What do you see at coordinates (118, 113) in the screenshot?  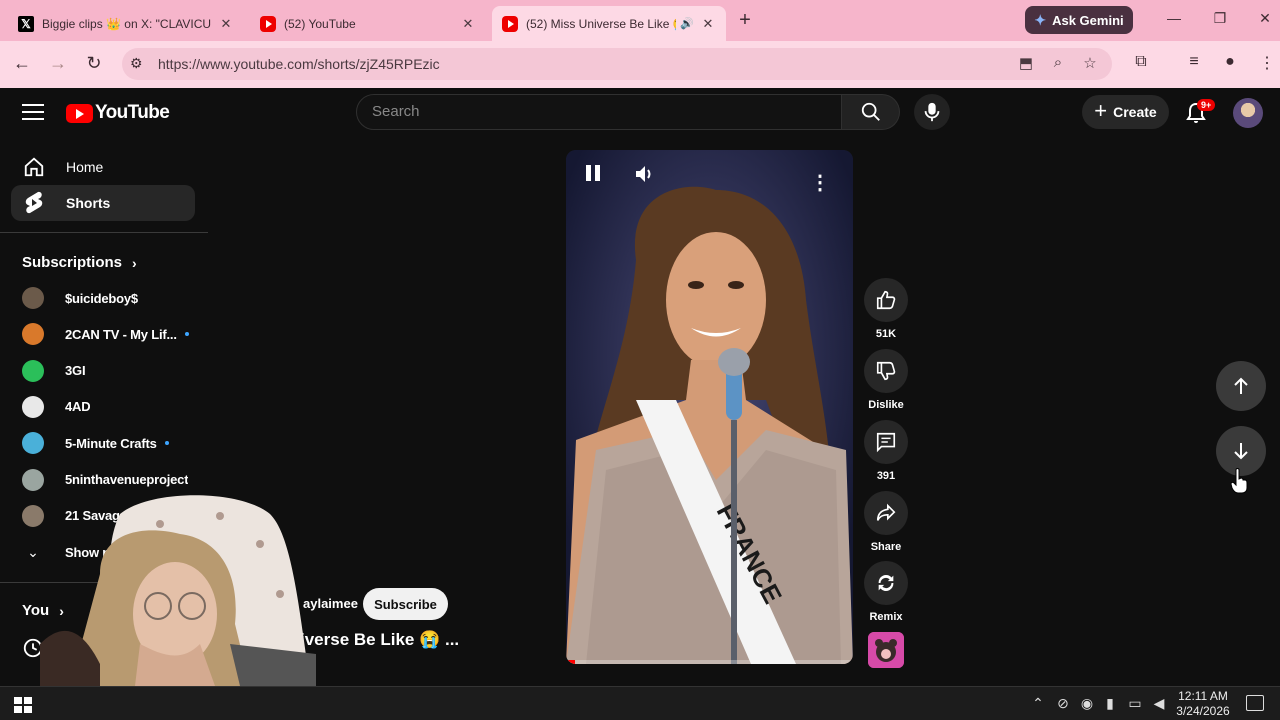 I see `youtube-logo: YouTube` at bounding box center [118, 113].